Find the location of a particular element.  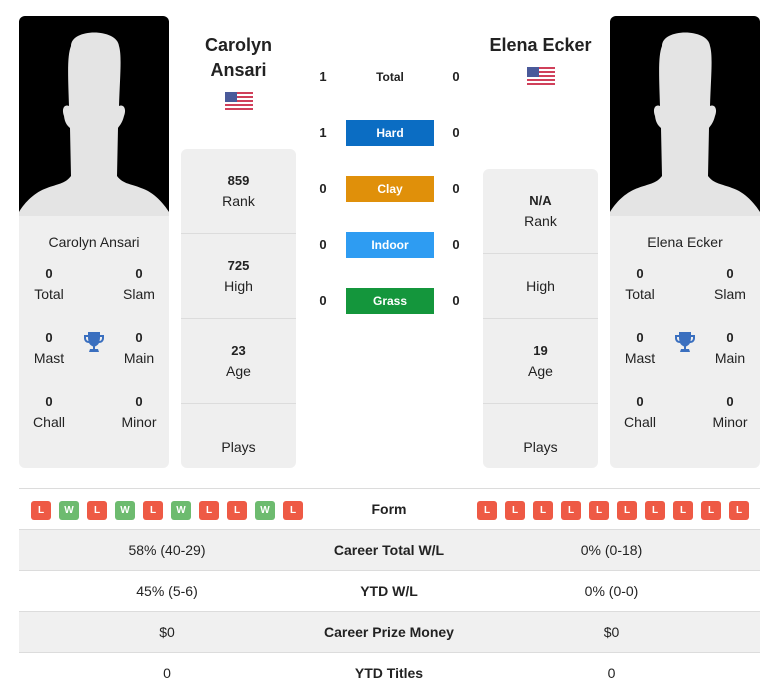

surface-clay-badge: Clay is located at coordinates (390, 189).